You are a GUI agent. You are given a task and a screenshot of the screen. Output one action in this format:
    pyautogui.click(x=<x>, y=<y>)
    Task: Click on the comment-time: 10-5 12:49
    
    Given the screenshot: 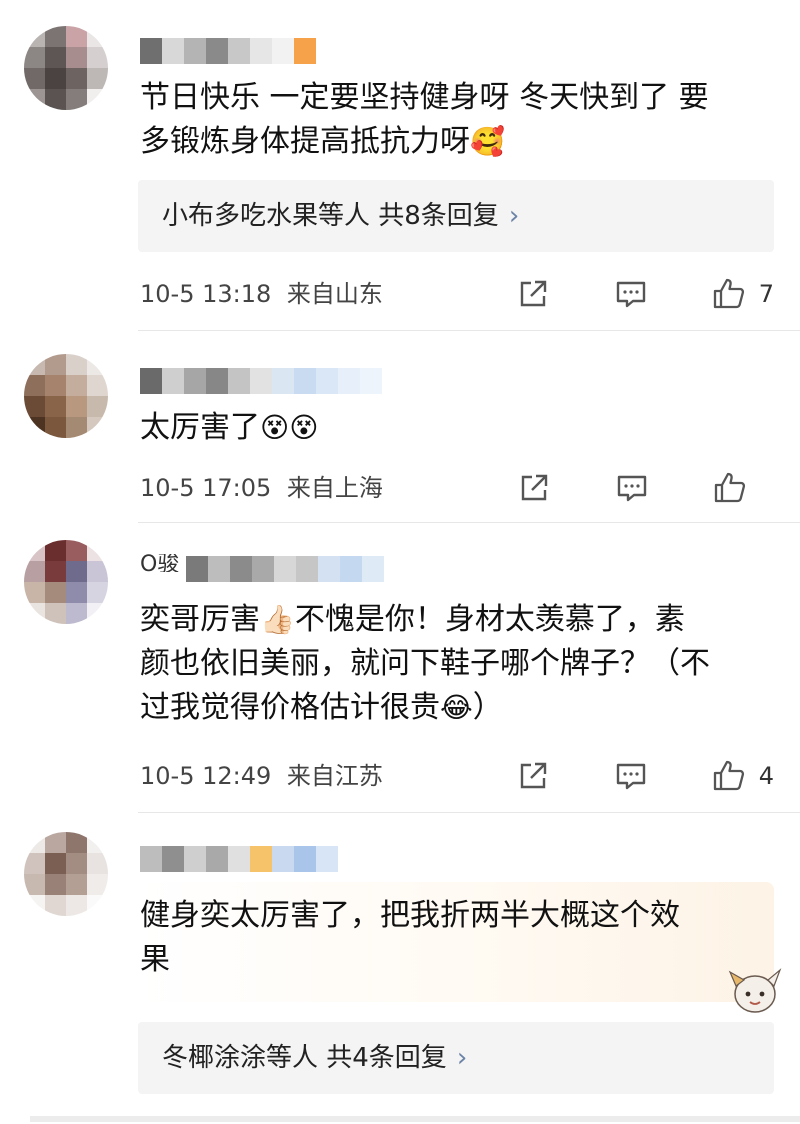 What is the action you would take?
    pyautogui.click(x=206, y=776)
    